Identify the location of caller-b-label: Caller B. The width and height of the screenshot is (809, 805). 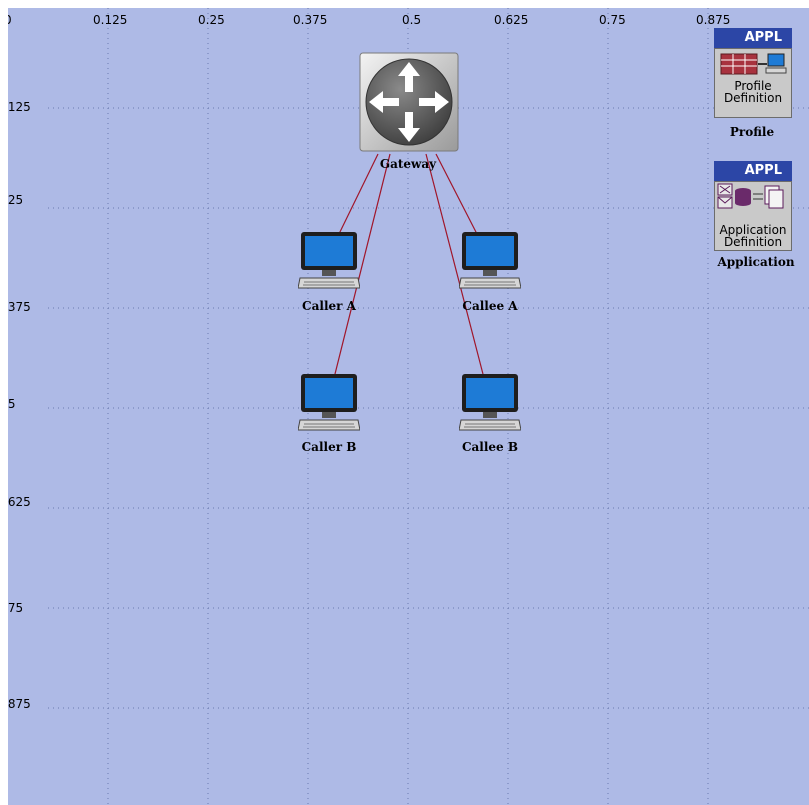
(329, 447).